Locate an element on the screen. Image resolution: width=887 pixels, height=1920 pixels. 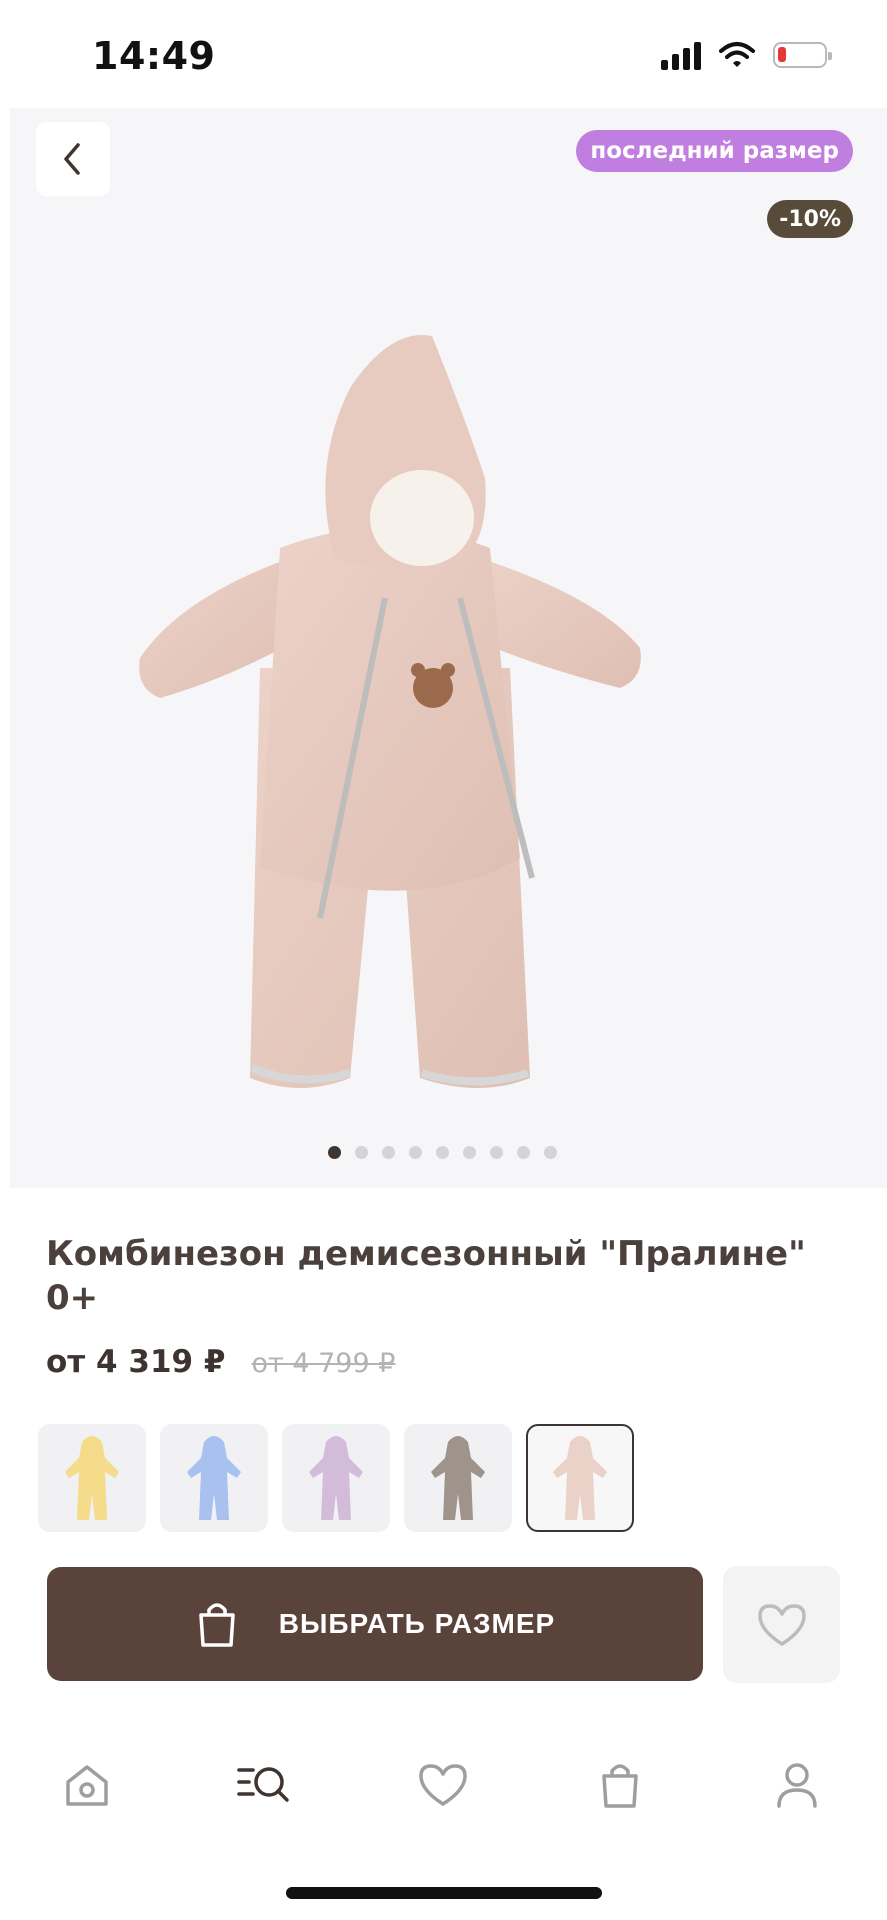
nav-profile is located at coordinates (797, 1785).